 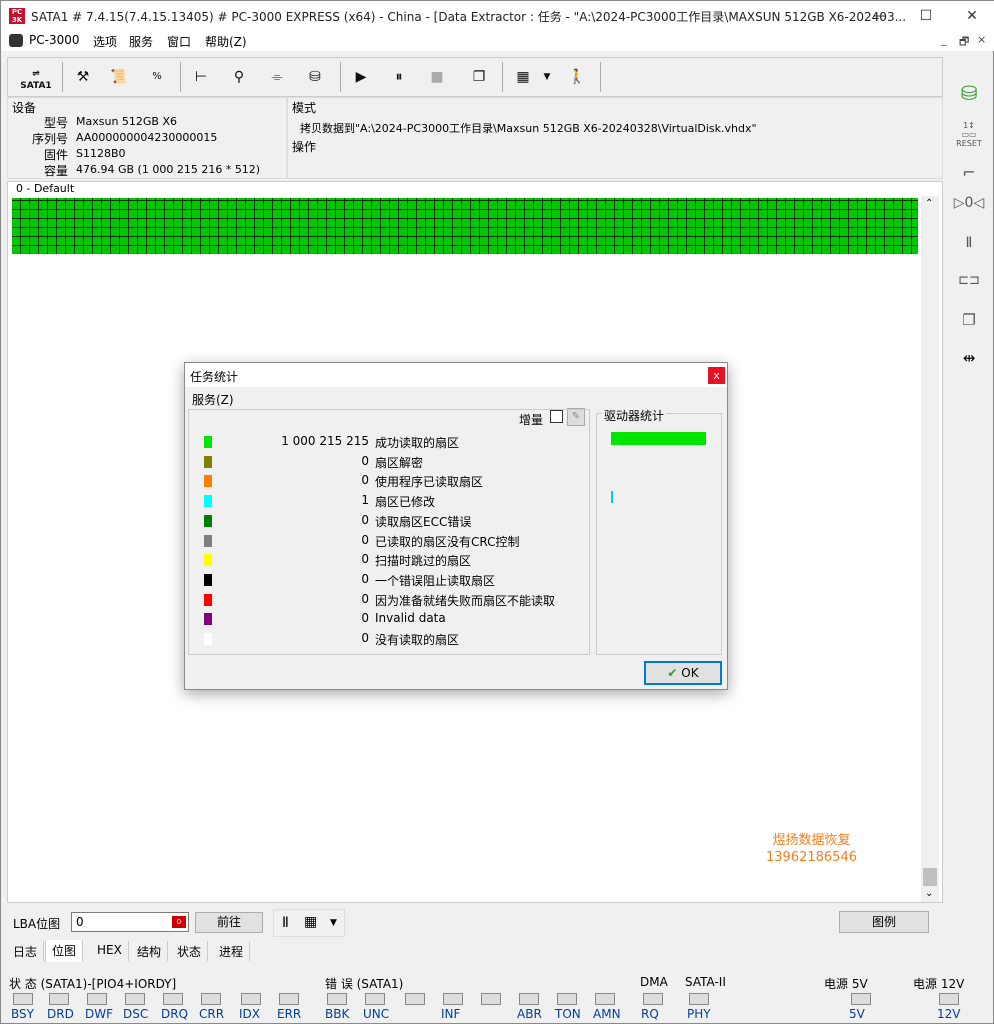 What do you see at coordinates (577, 77) in the screenshot?
I see `exit-button: 🚶` at bounding box center [577, 77].